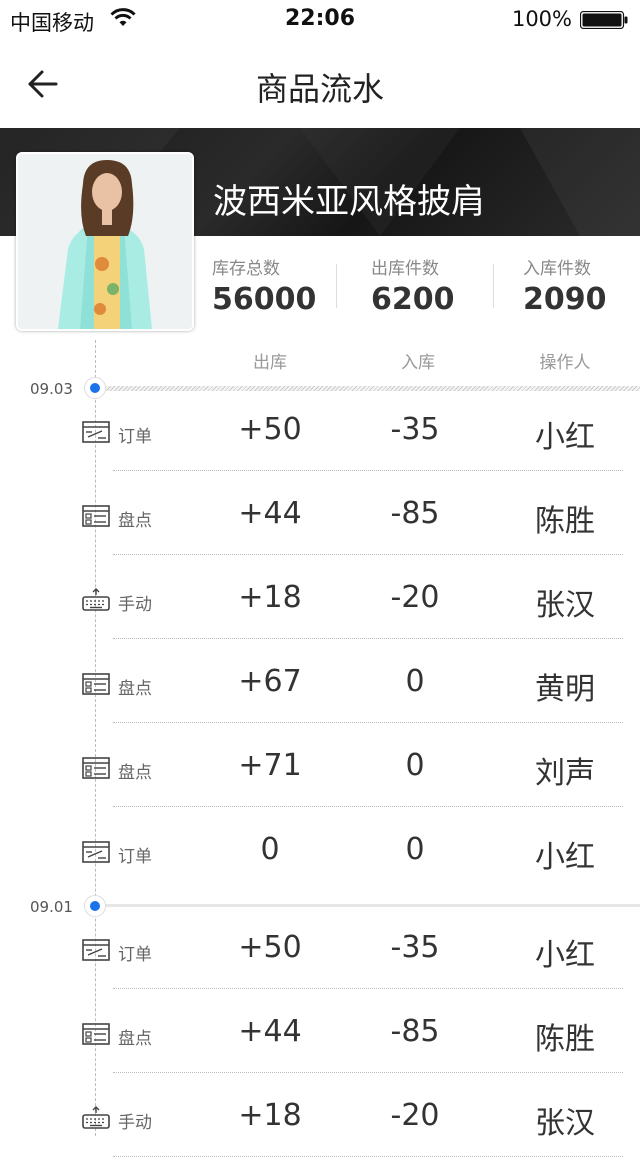 The width and height of the screenshot is (640, 1158). I want to click on stat-outbound: 出库件数 6200, so click(413, 288).